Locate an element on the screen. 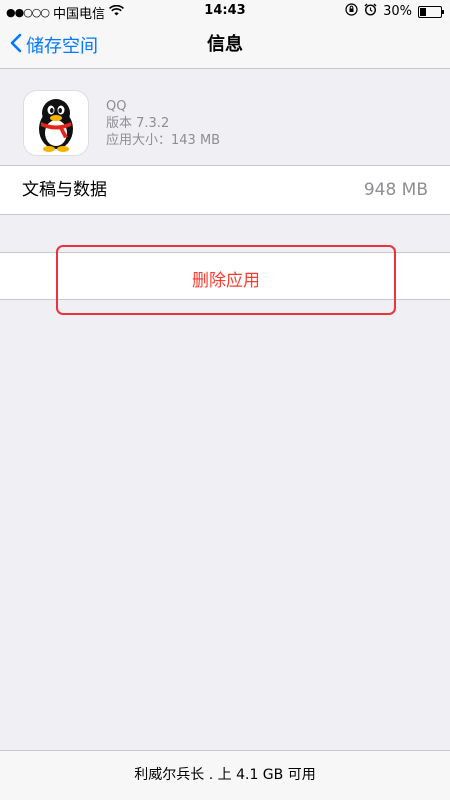 This screenshot has width=450, height=800. app-version: 版本 7.3.2 is located at coordinates (138, 123).